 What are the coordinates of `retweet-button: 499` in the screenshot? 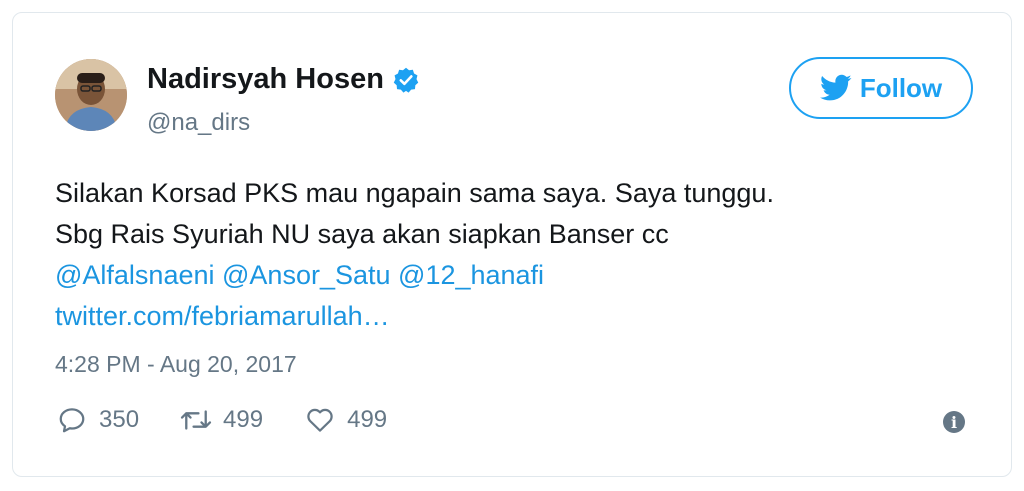 It's located at (221, 420).